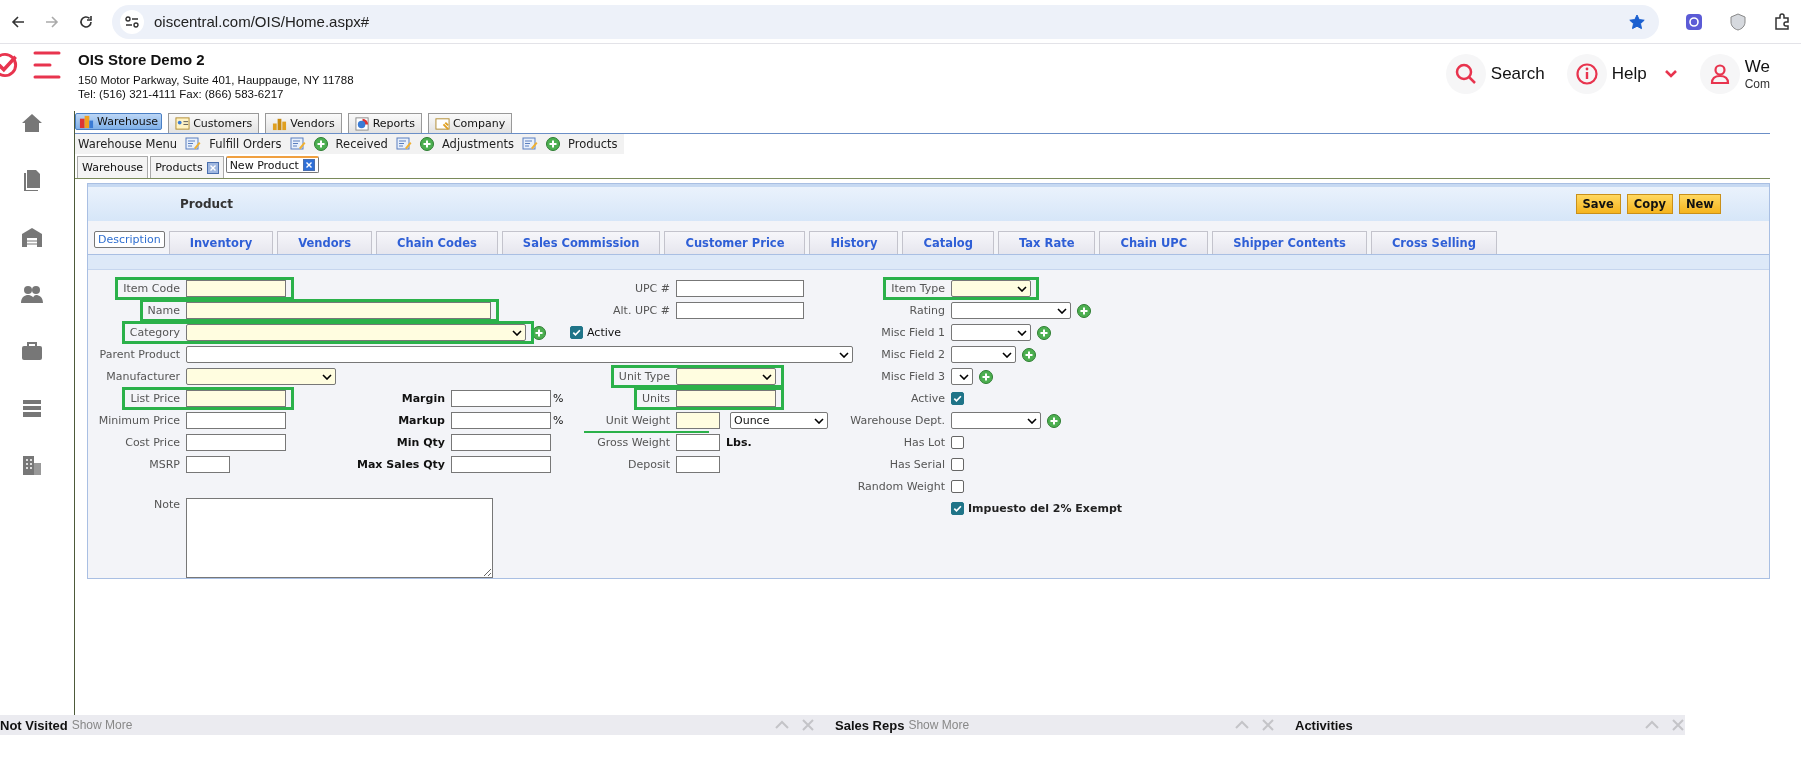 Image resolution: width=1801 pixels, height=760 pixels. I want to click on reload-icon, so click(86, 21).